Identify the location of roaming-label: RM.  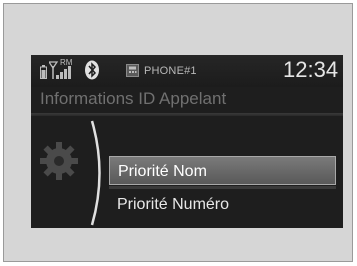
(66, 62).